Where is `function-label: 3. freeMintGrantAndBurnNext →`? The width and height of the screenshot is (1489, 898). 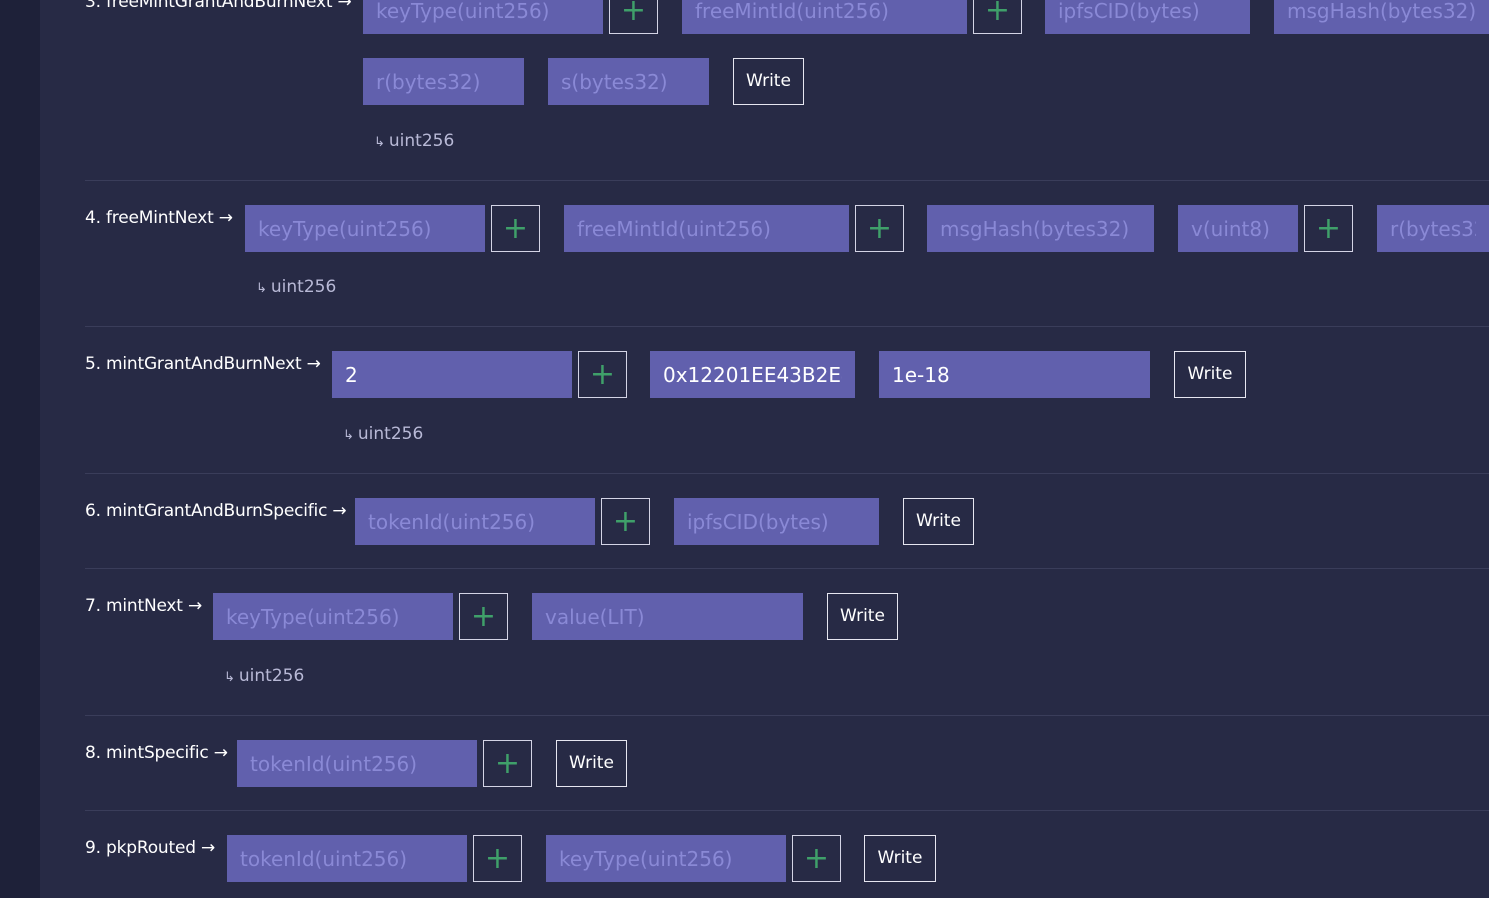
function-label: 3. freeMintGrantAndBurnNext → is located at coordinates (218, 6).